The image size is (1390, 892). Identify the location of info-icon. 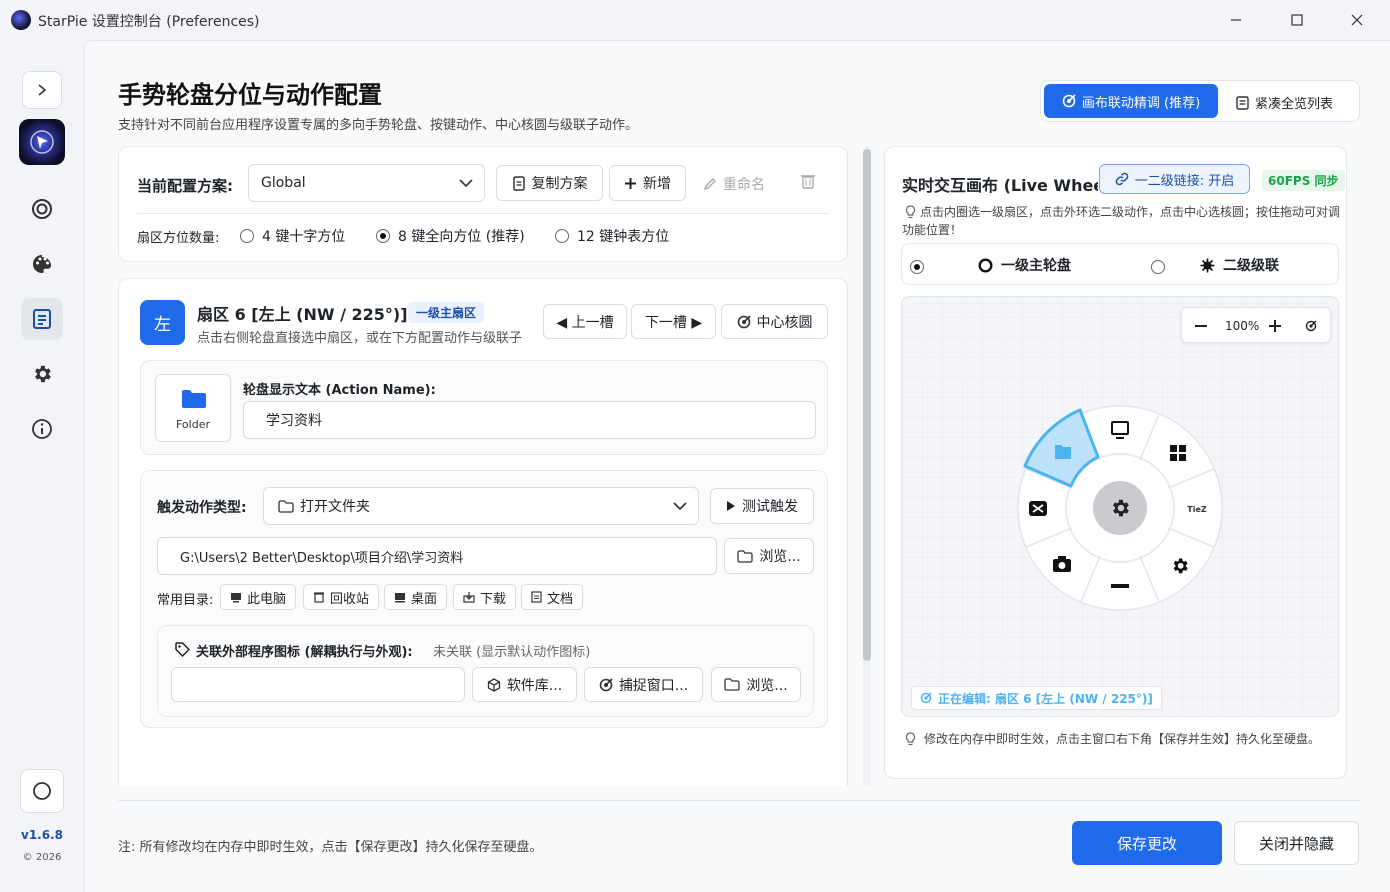
(42, 429).